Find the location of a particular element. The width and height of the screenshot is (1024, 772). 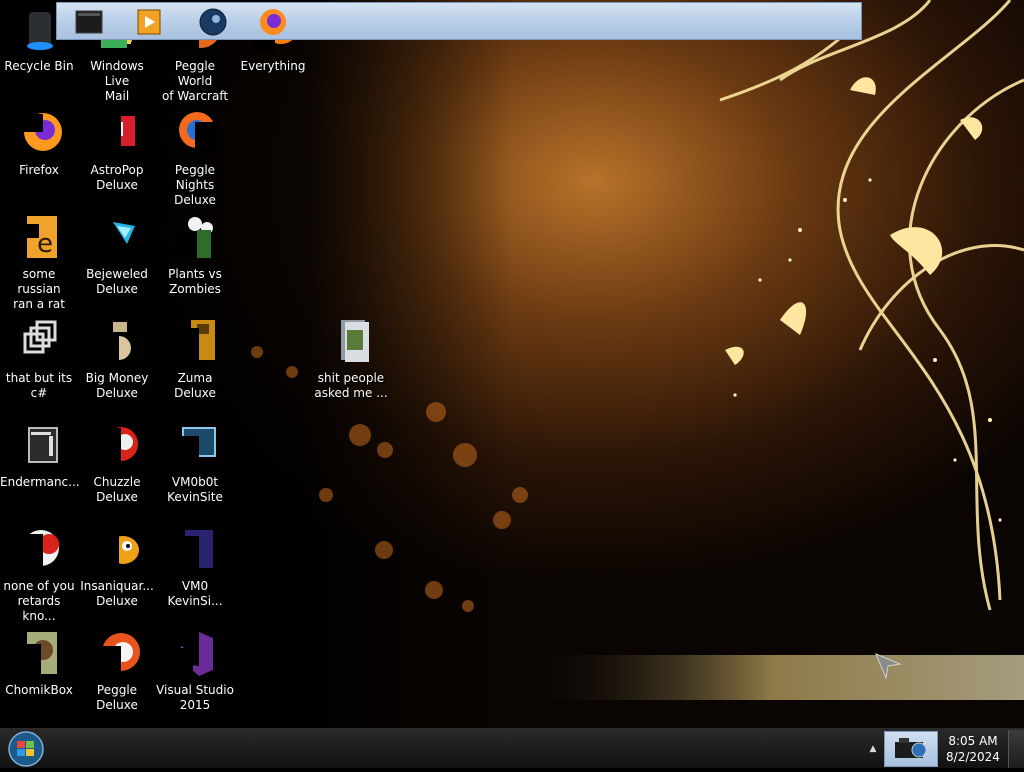

desktop-icon-label: Peggle Deluxe is located at coordinates (117, 697).